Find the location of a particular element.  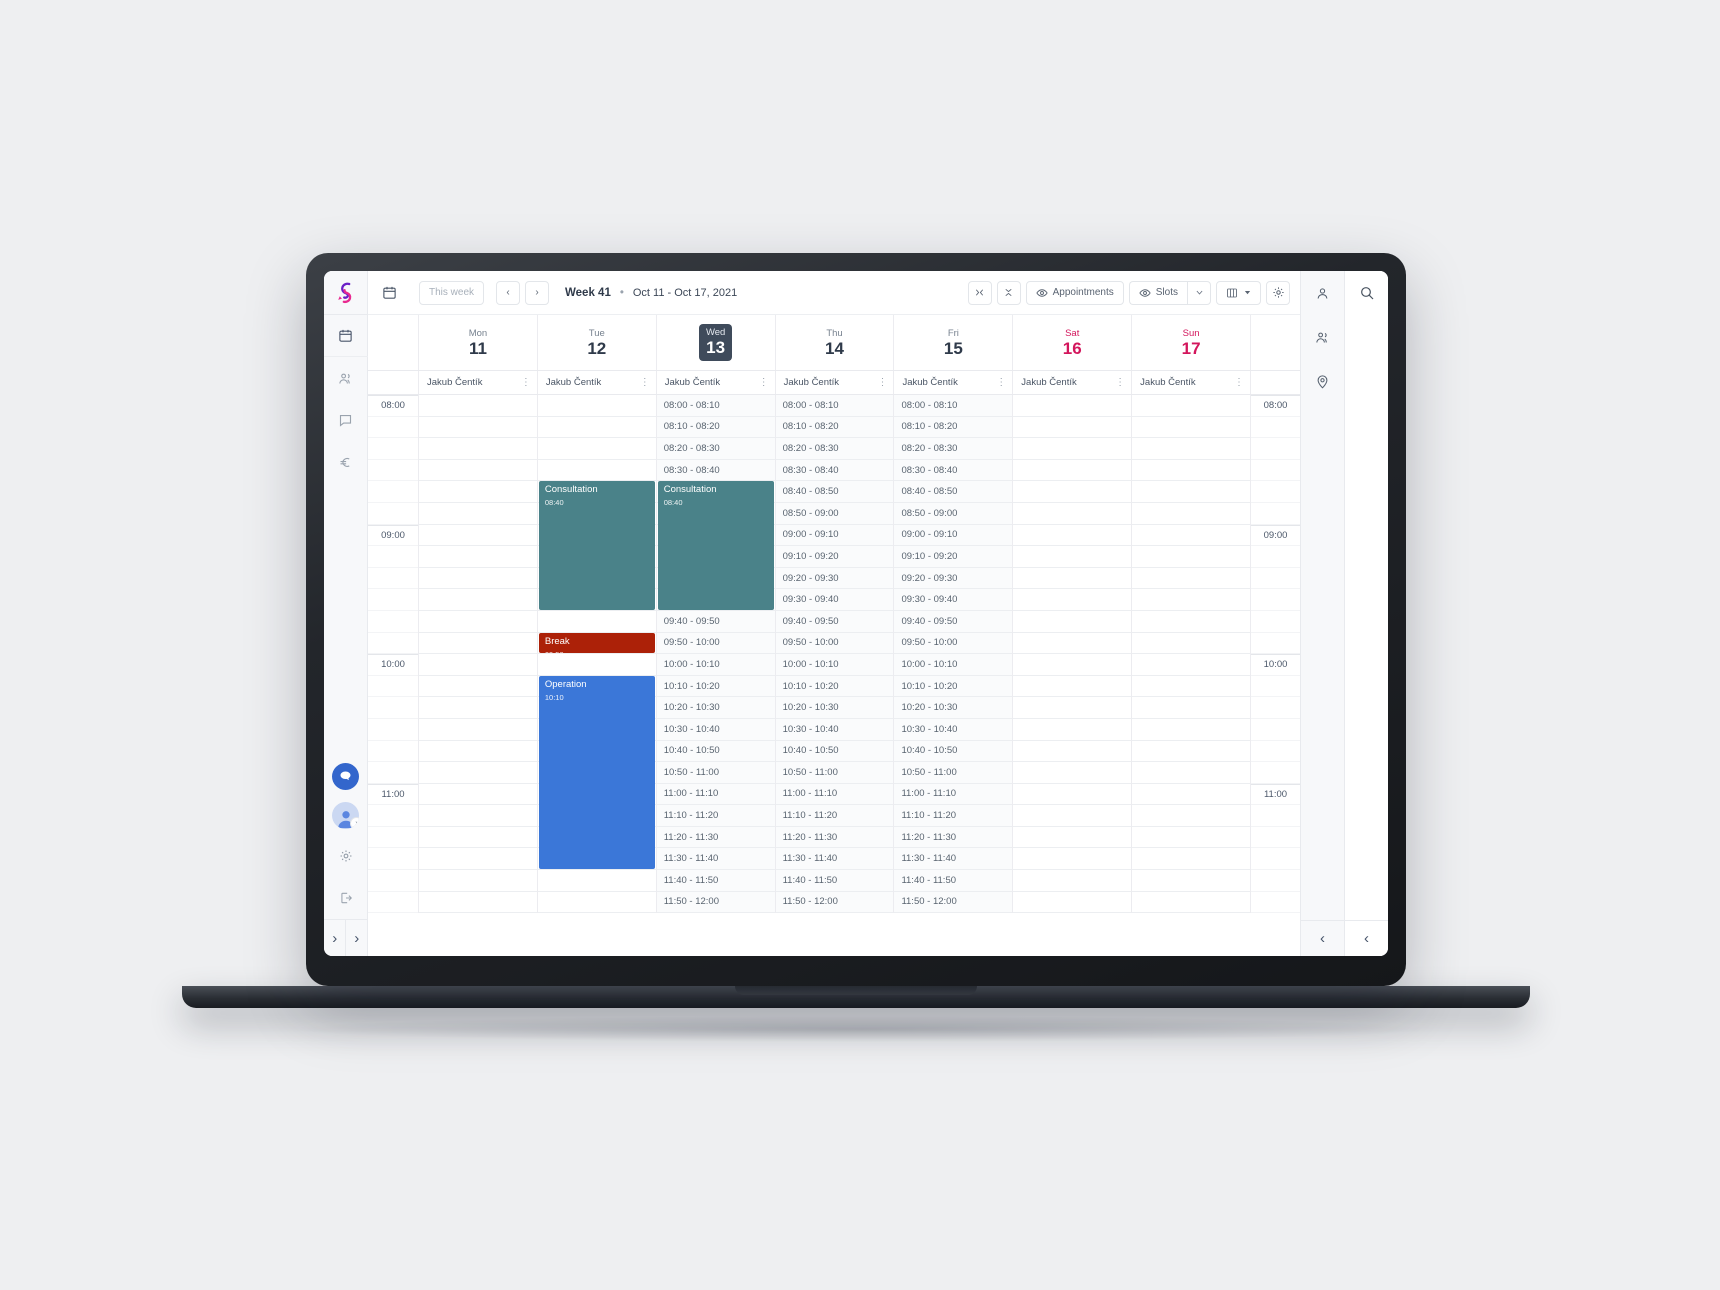

day-header-wed: Wed 13 is located at coordinates (715, 342).